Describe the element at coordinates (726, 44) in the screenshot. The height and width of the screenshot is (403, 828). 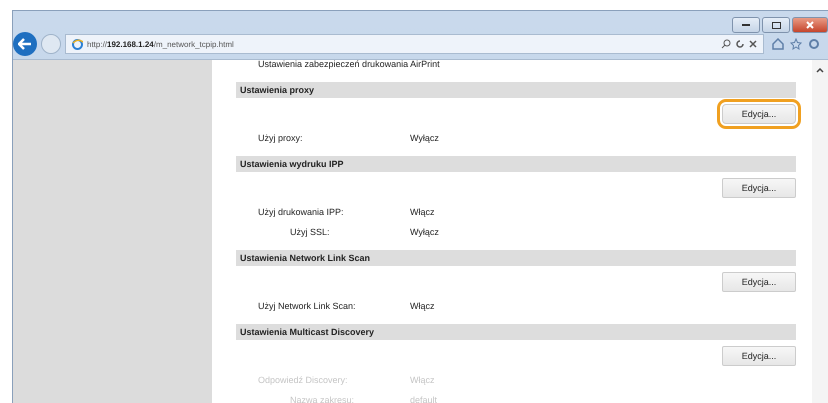
I see `search-icon` at that location.